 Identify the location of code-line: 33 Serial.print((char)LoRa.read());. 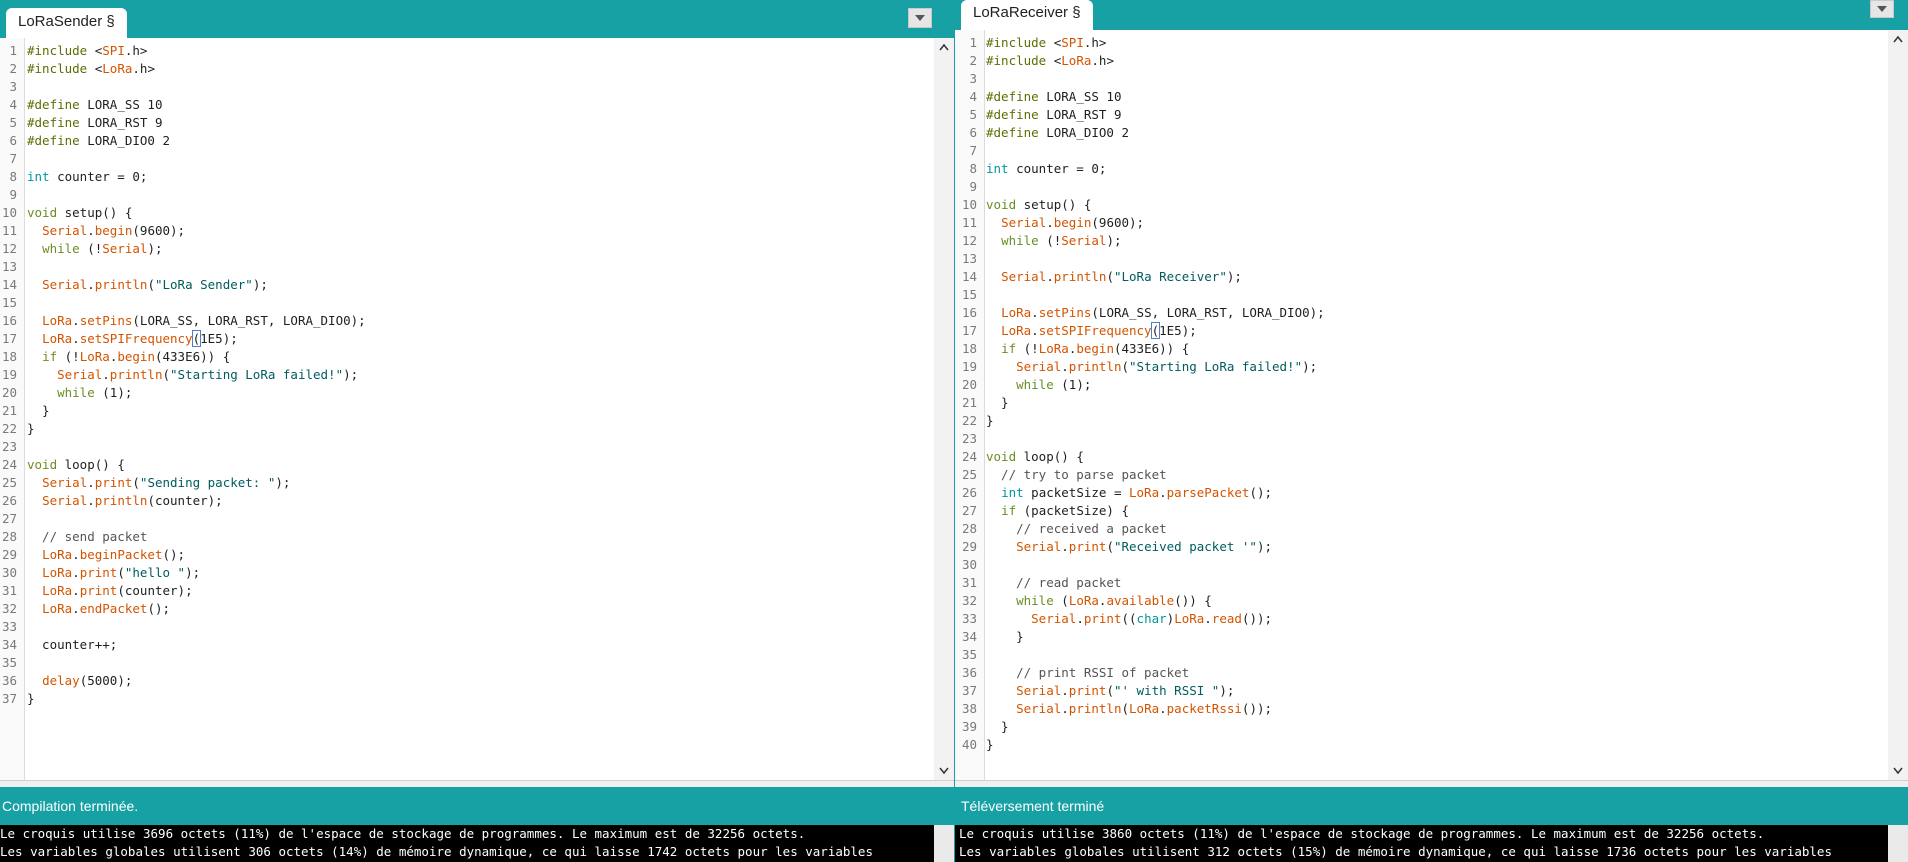
(1421, 619).